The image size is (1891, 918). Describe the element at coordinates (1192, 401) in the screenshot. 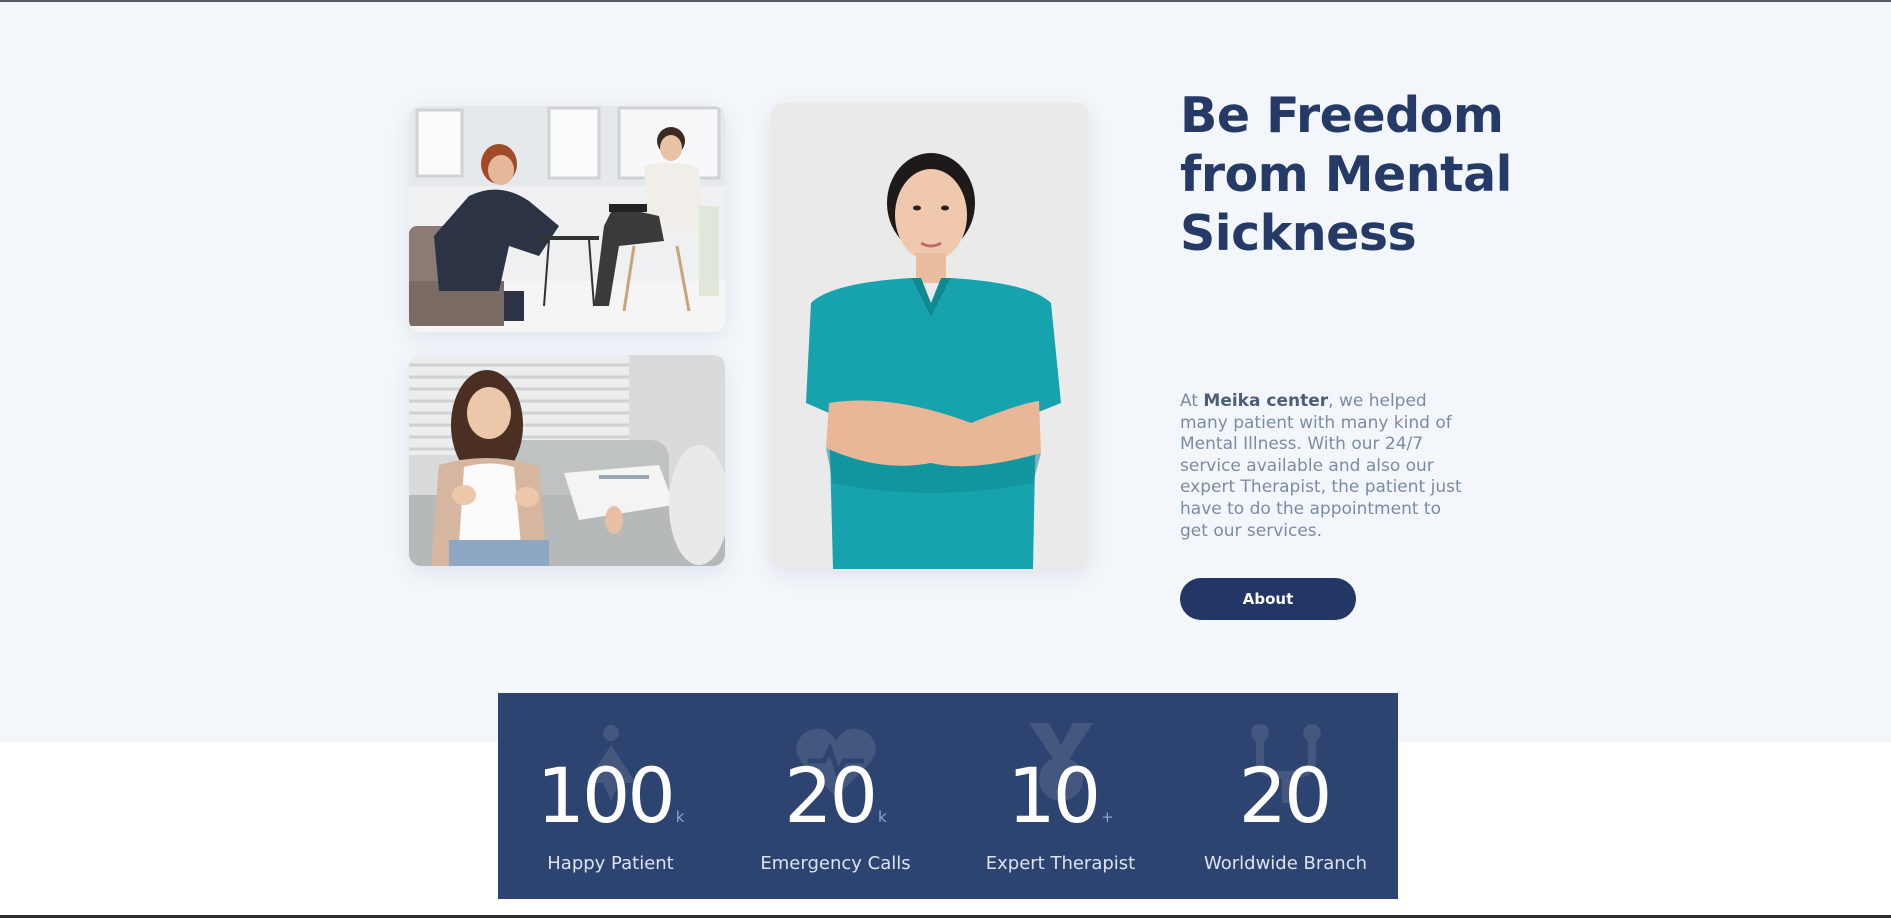

I see `description-prefix: At` at that location.